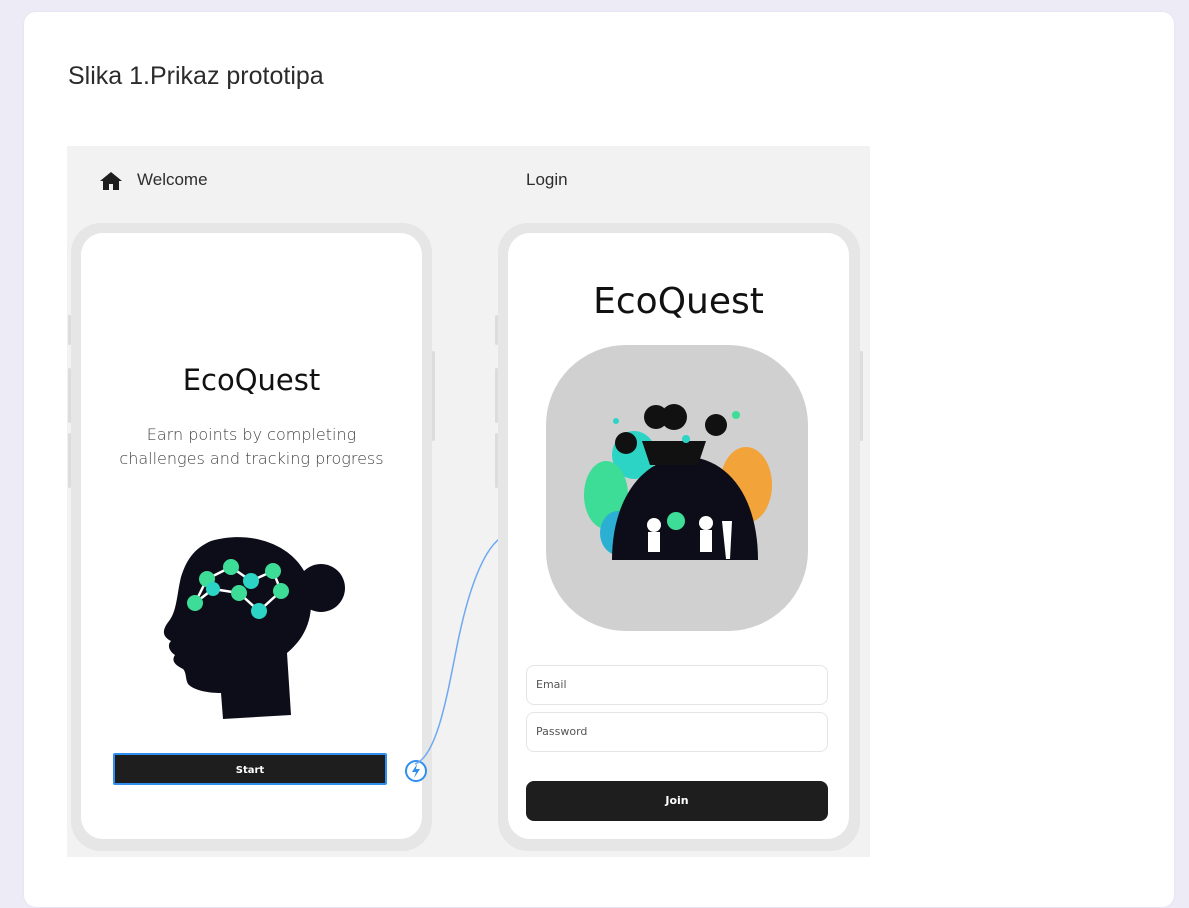  I want to click on email-field: Email, so click(677, 685).